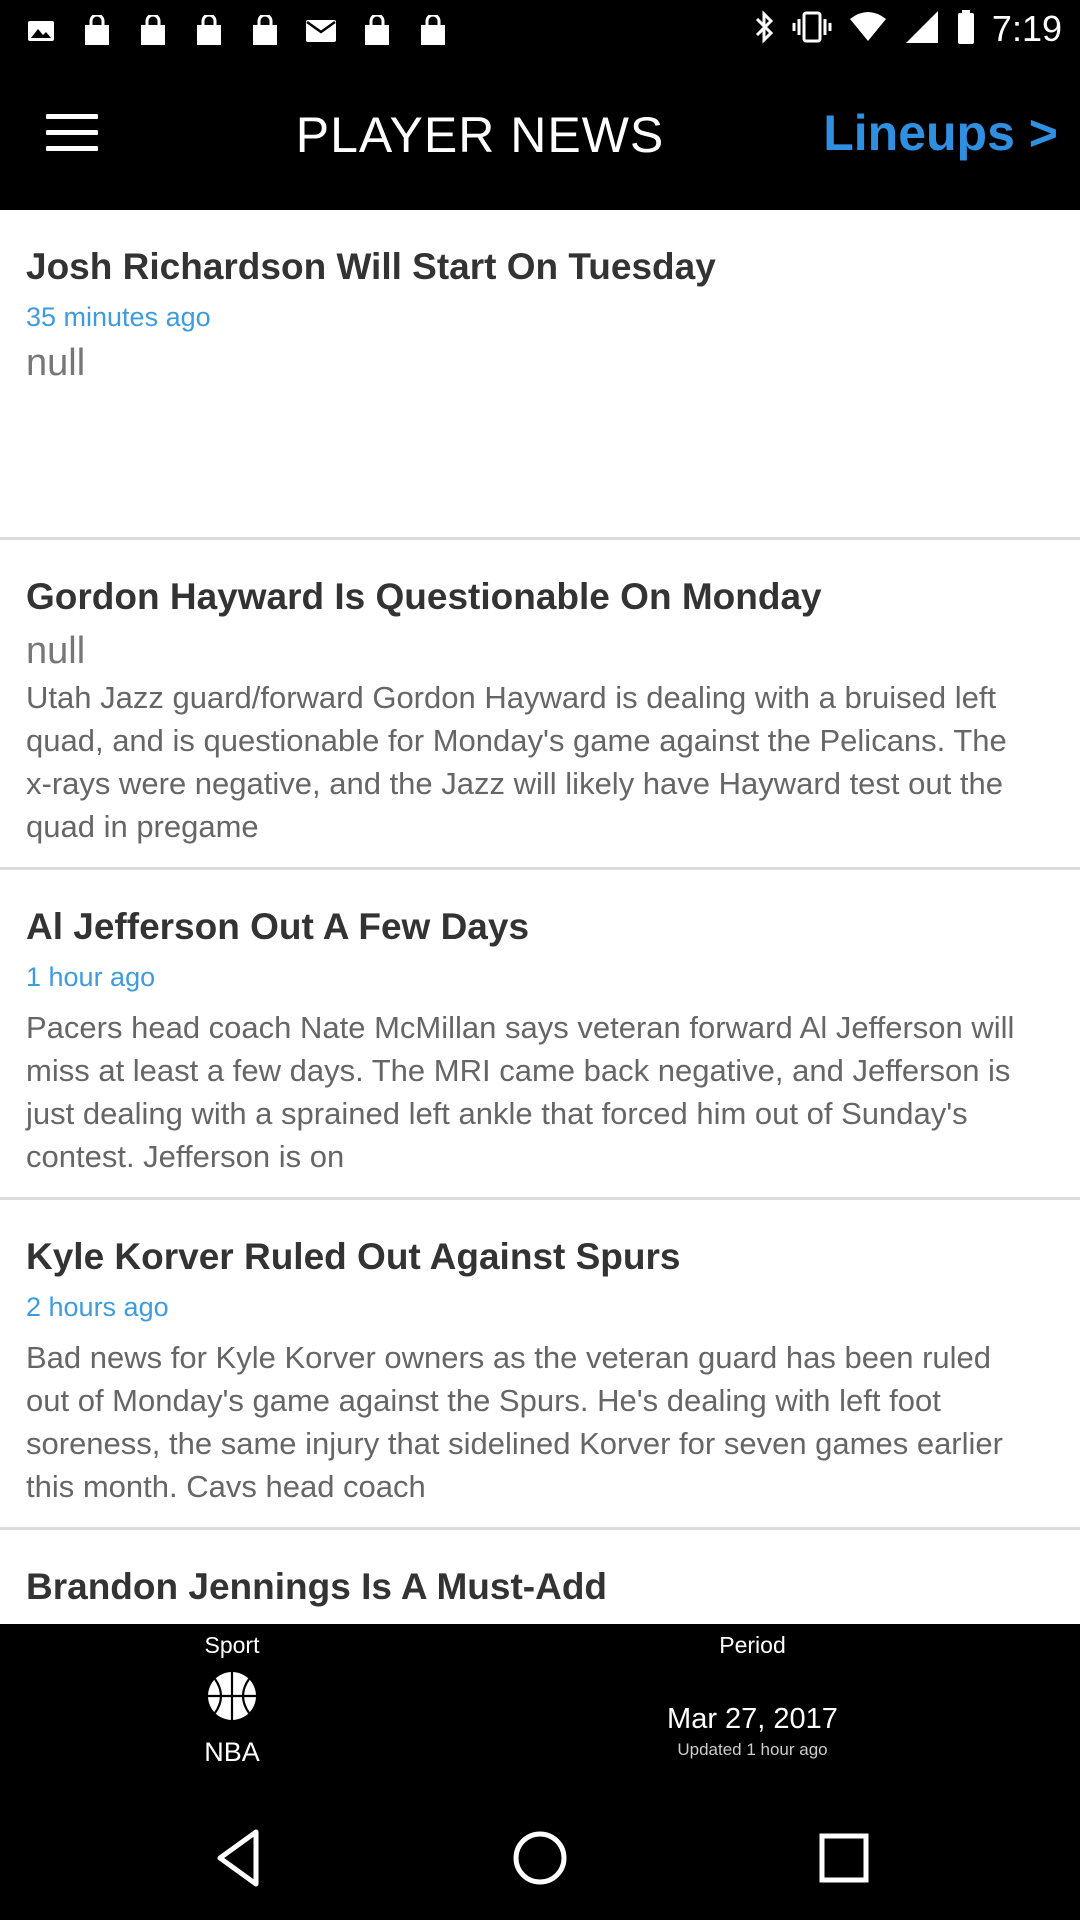 This screenshot has height=1920, width=1080. Describe the element at coordinates (752, 1645) in the screenshot. I see `period-label: Period` at that location.